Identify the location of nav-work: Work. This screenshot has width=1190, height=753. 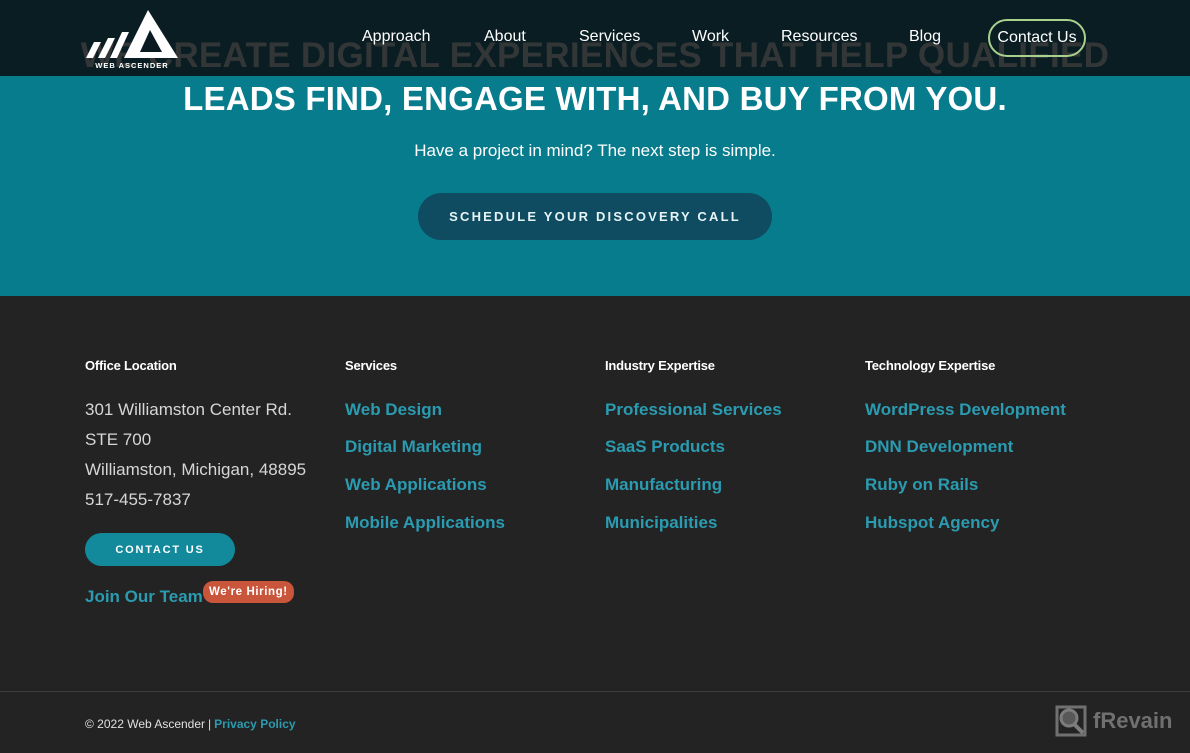
(710, 37).